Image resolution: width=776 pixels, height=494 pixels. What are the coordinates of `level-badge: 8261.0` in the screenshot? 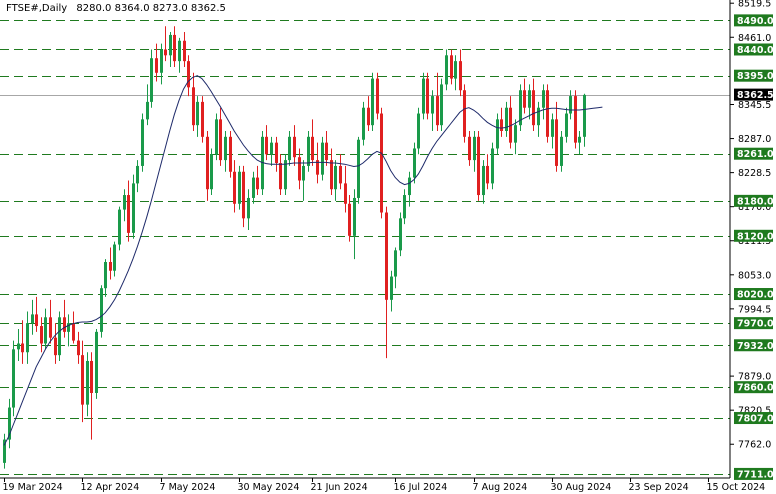 It's located at (755, 154).